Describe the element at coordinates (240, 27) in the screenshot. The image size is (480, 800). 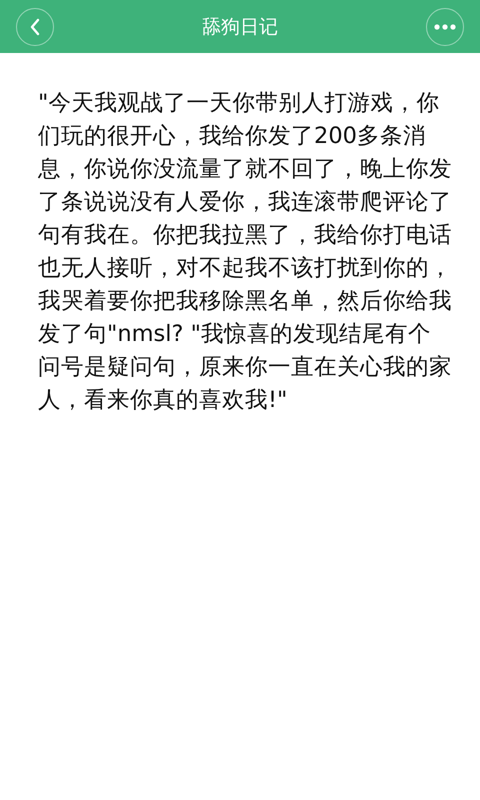
I see `page-title: 舔狗日记` at that location.